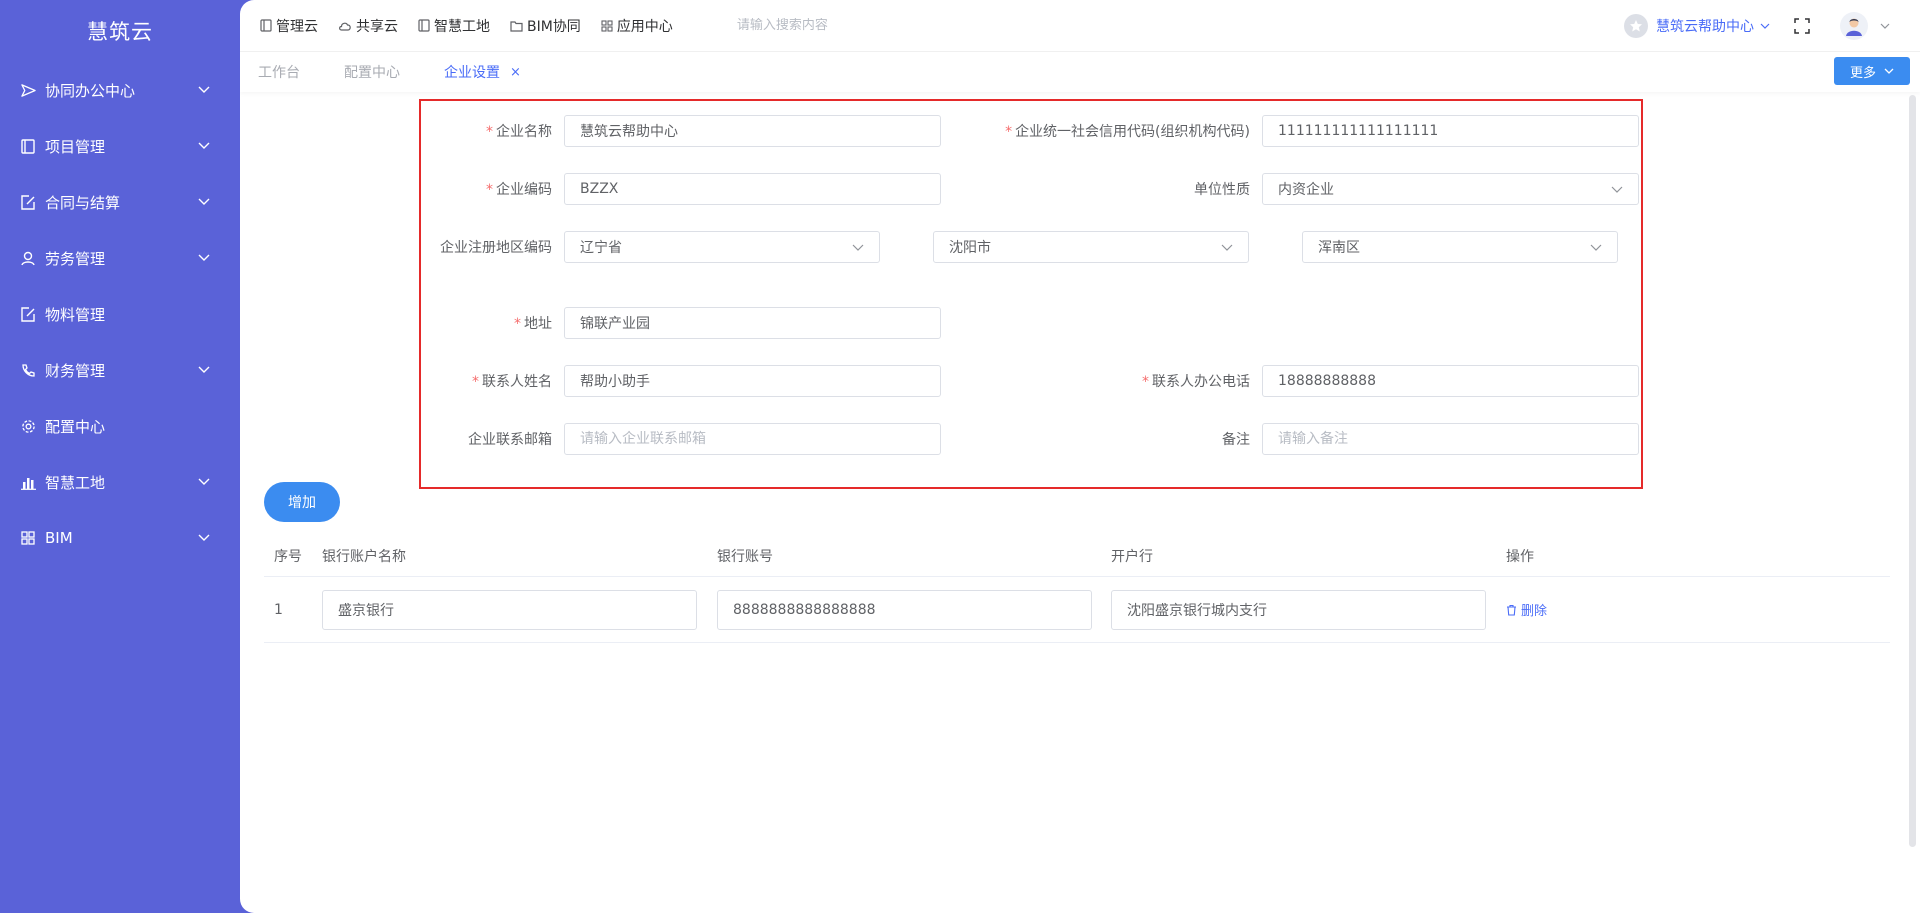 This screenshot has width=1920, height=913. Describe the element at coordinates (120, 202) in the screenshot. I see `sidebar-item-contract: 合同与结算` at that location.